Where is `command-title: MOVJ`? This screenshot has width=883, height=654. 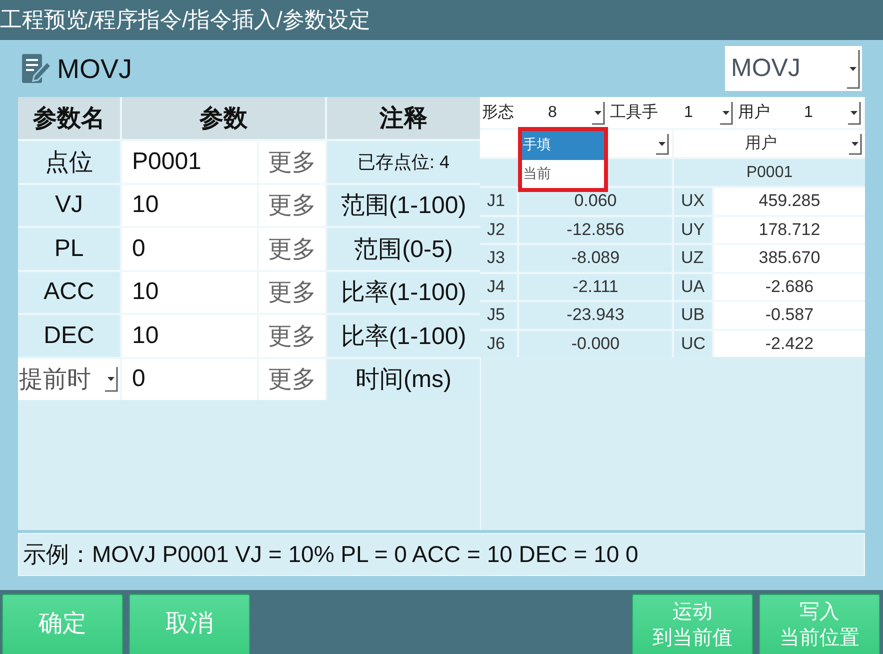
command-title: MOVJ is located at coordinates (94, 68).